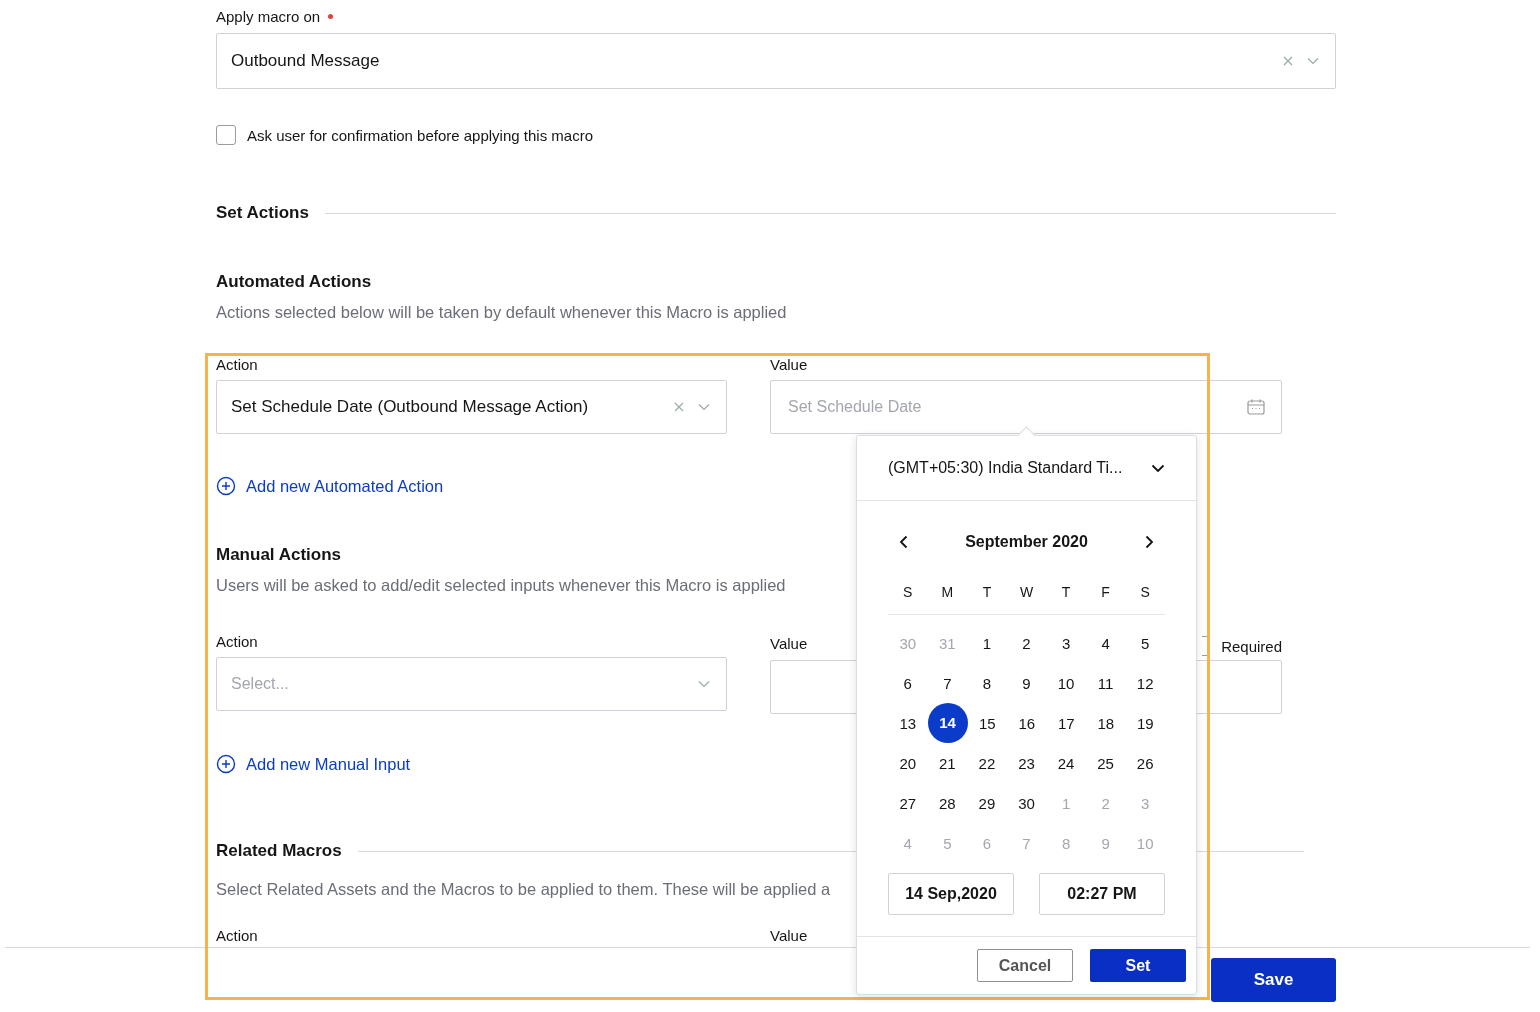 The height and width of the screenshot is (1012, 1540). What do you see at coordinates (1026, 803) in the screenshot?
I see `calendar-day: 30` at bounding box center [1026, 803].